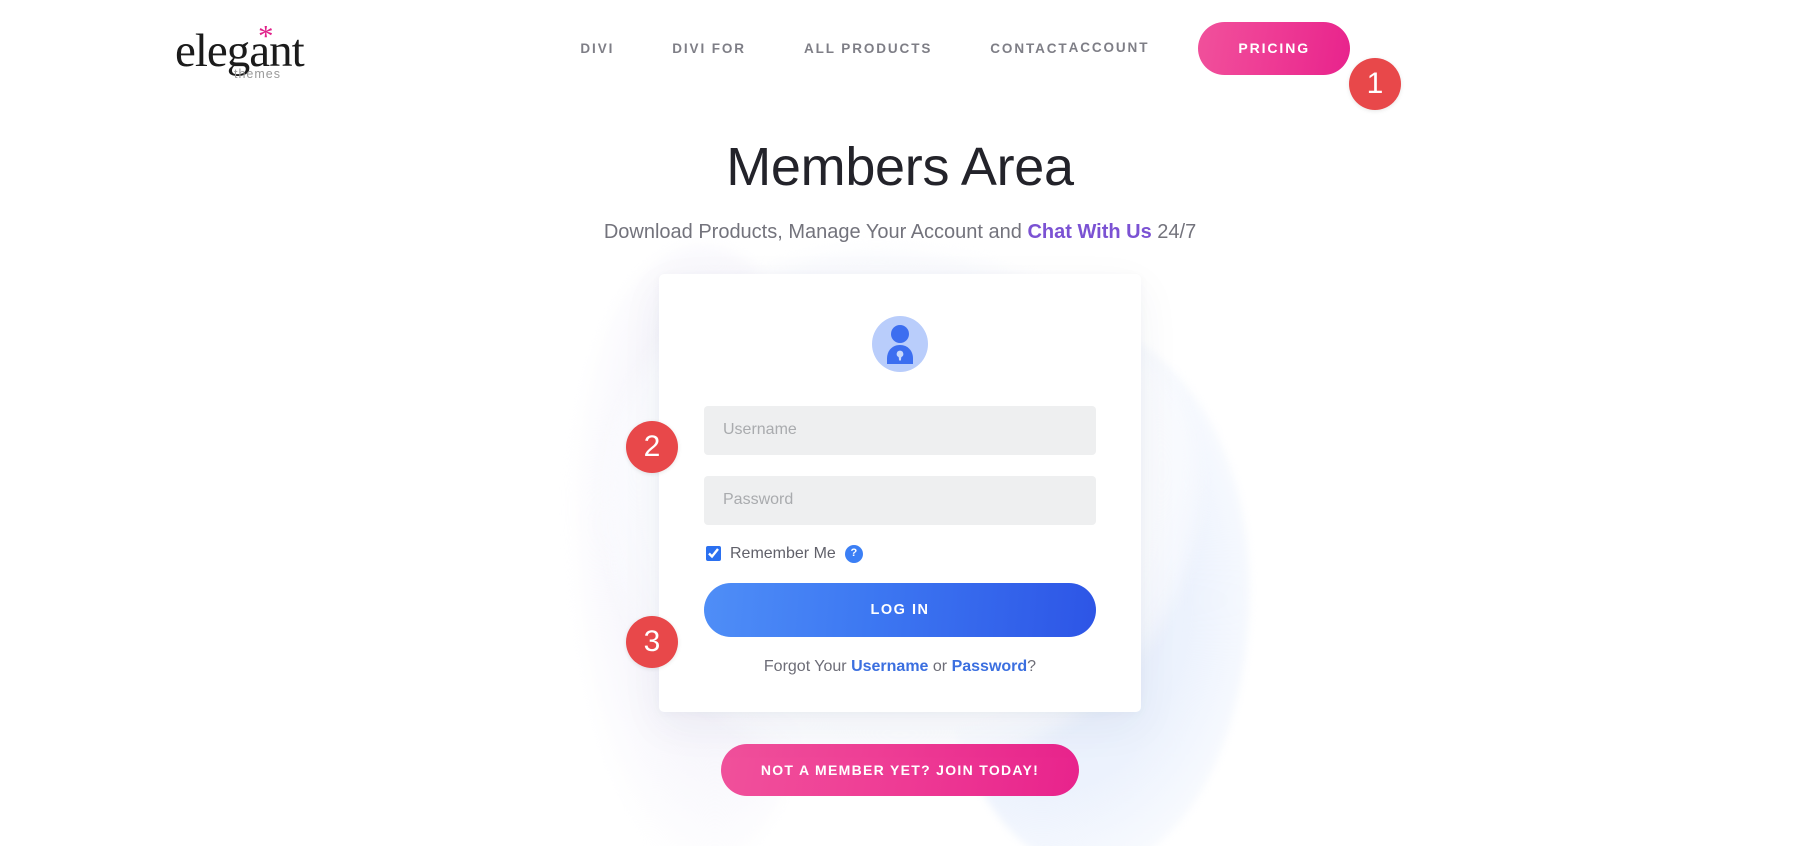 Image resolution: width=1800 pixels, height=846 pixels. Describe the element at coordinates (1274, 48) in the screenshot. I see `pricing-button: PRICING` at that location.